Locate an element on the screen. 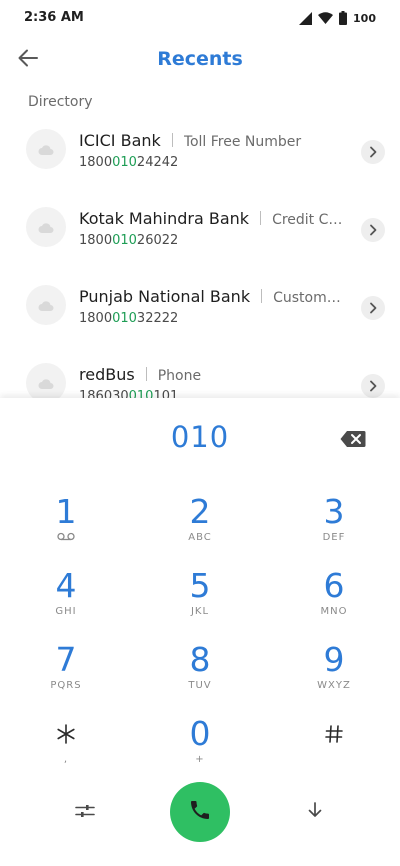  key-digit: 9 is located at coordinates (334, 659).